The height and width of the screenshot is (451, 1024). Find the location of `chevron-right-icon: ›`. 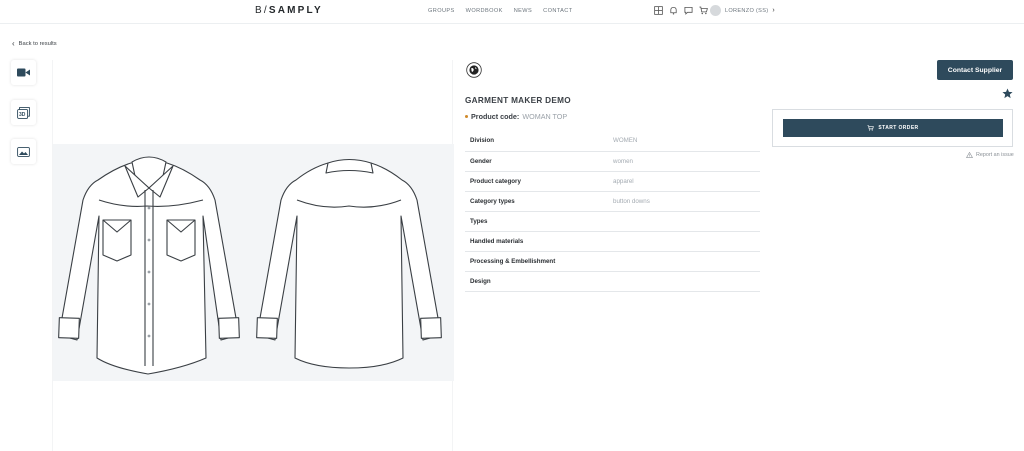

chevron-right-icon: › is located at coordinates (774, 10).